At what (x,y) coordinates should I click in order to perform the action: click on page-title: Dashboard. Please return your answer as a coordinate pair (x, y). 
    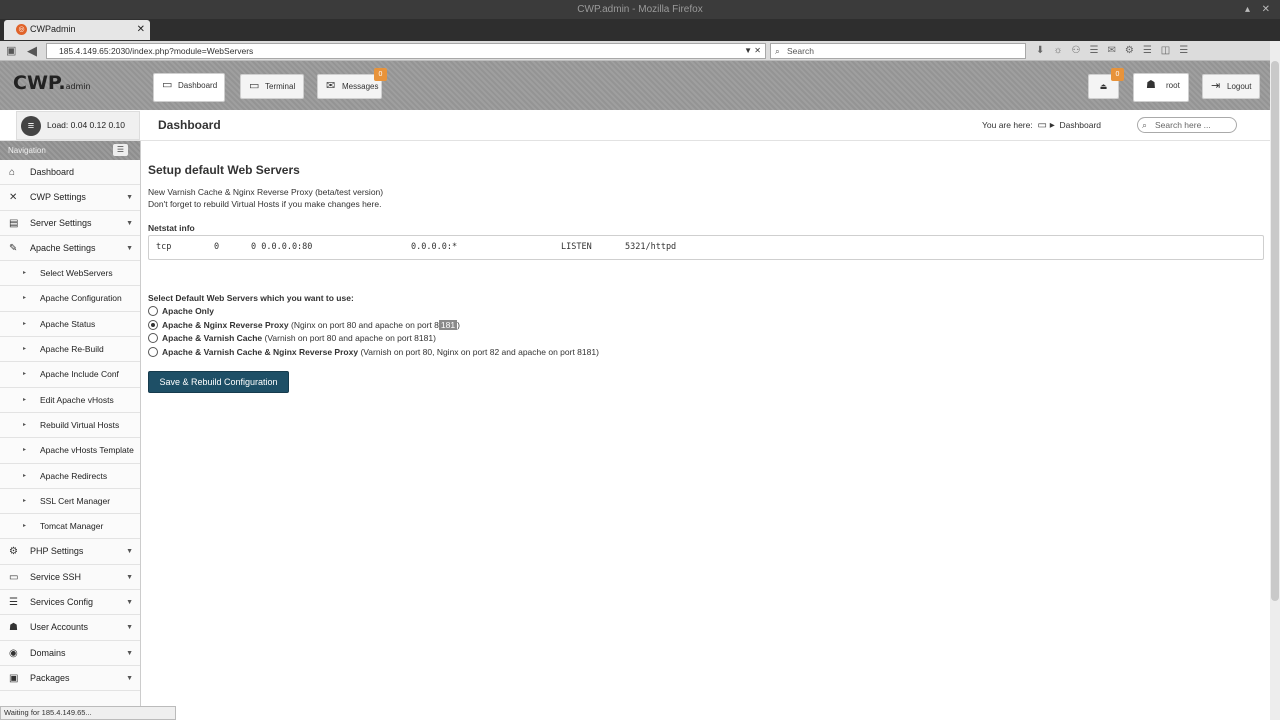
    Looking at the image, I should click on (189, 125).